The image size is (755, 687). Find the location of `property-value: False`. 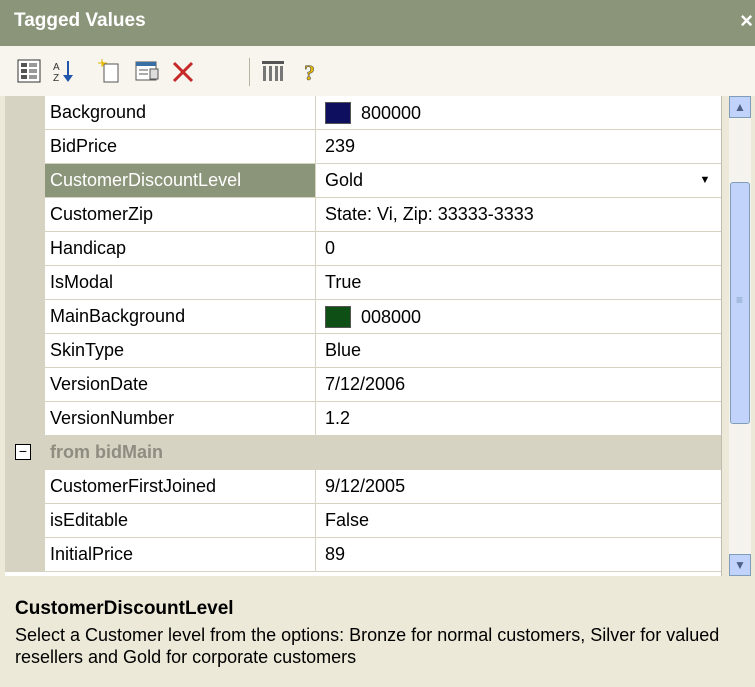

property-value: False is located at coordinates (347, 520).